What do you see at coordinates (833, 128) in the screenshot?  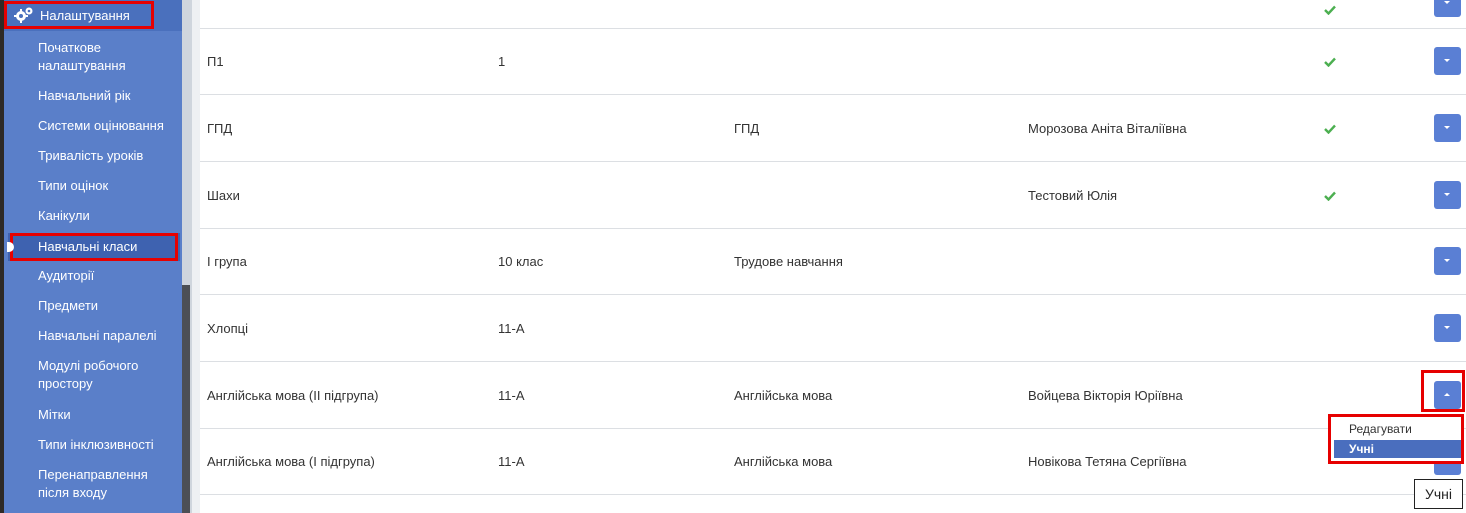 I see `table-row: ГПД ГПД Морозова Аніта Віталіївна` at bounding box center [833, 128].